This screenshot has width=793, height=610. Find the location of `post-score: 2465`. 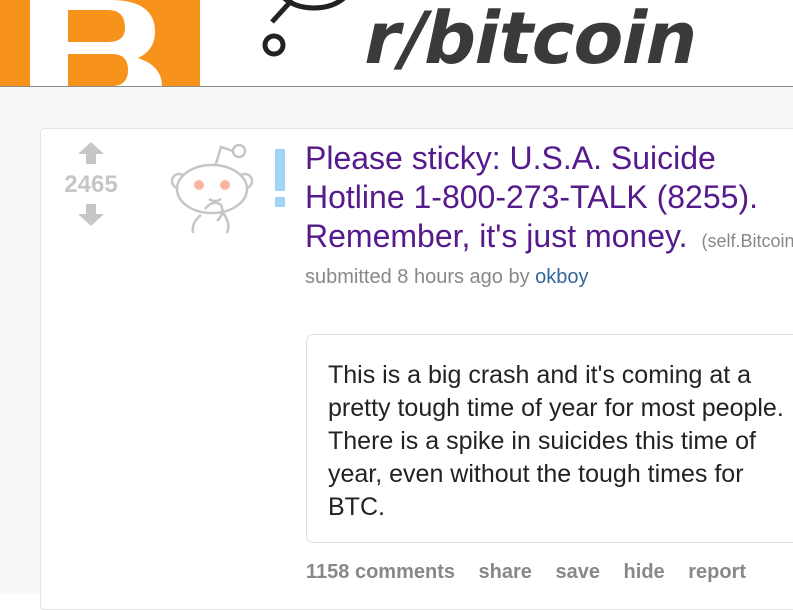

post-score: 2465 is located at coordinates (91, 184).